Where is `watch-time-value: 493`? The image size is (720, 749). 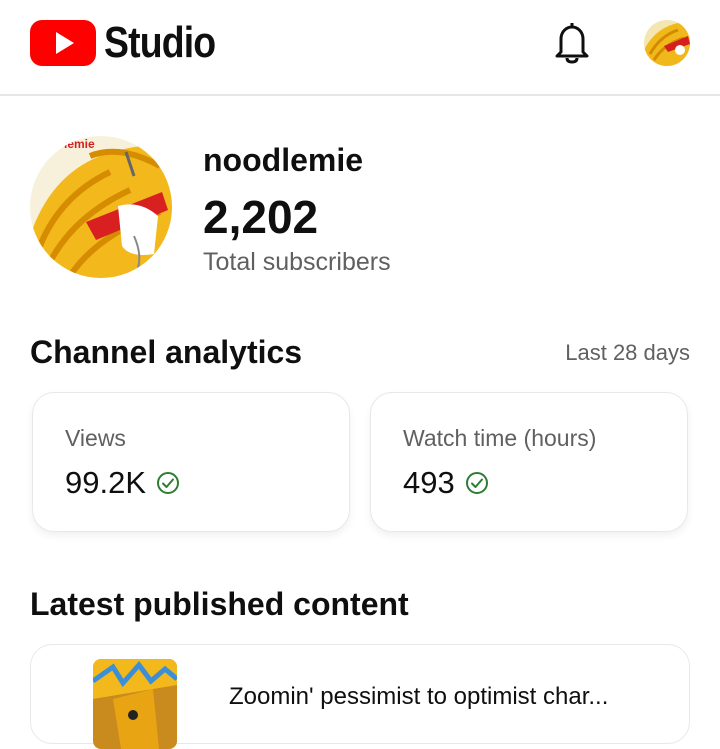 watch-time-value: 493 is located at coordinates (429, 482).